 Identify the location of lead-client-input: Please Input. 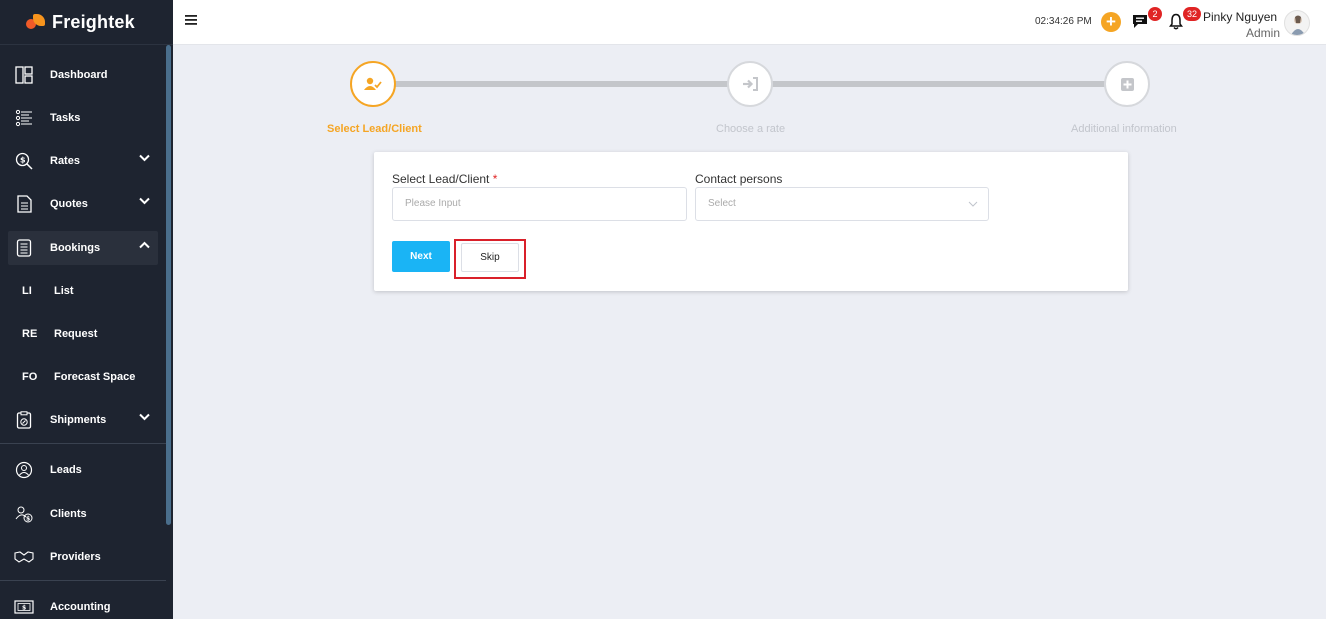
(539, 204).